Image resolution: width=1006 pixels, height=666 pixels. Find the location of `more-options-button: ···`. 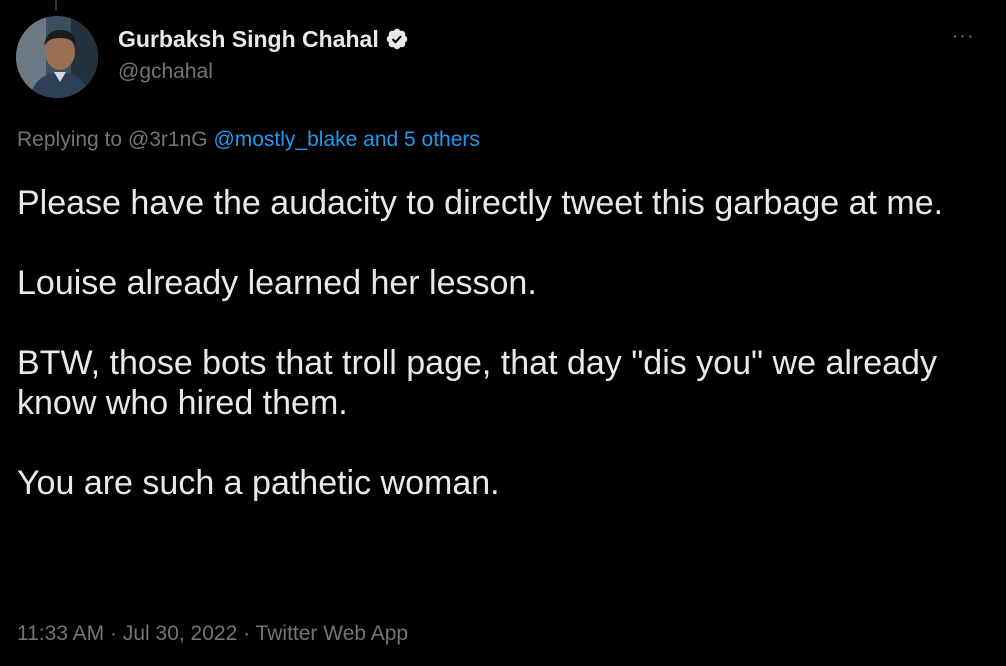

more-options-button: ··· is located at coordinates (963, 36).